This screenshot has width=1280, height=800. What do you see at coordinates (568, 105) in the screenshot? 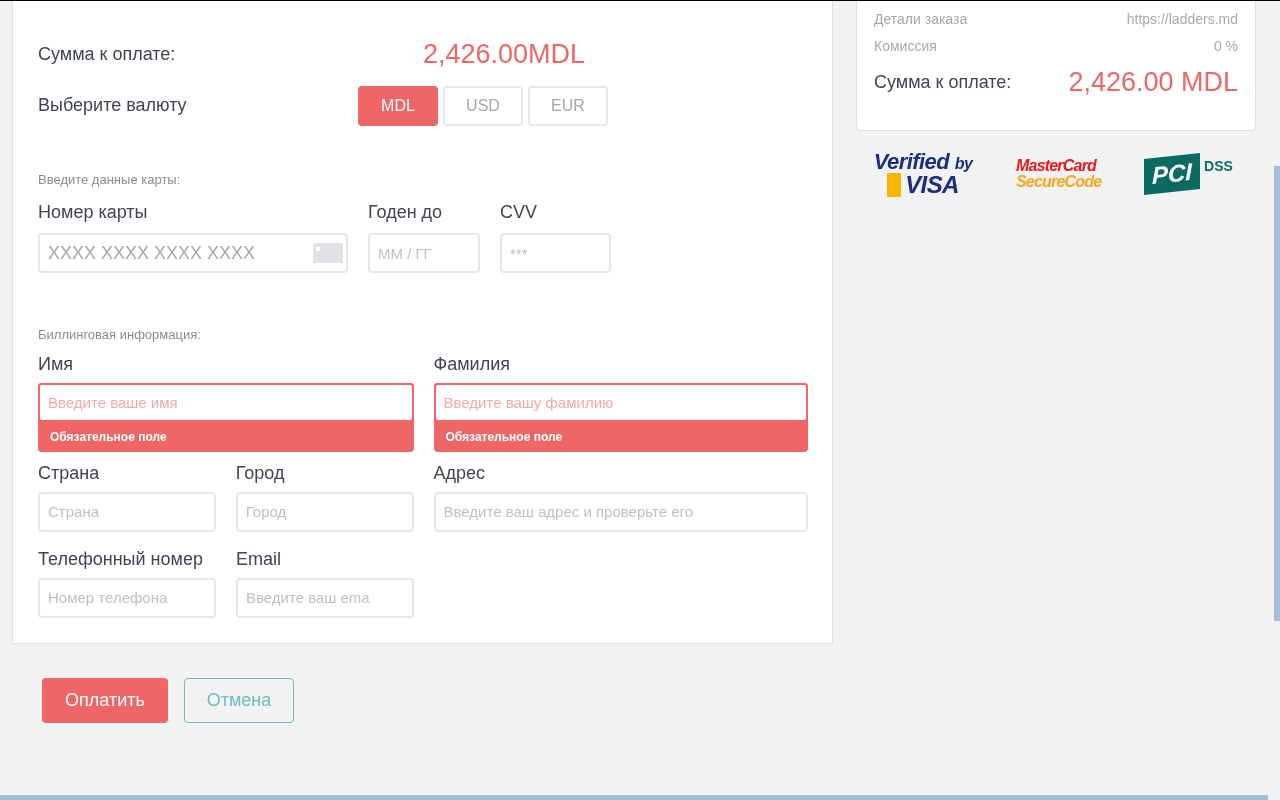
I see `currency-tab: EUR` at bounding box center [568, 105].